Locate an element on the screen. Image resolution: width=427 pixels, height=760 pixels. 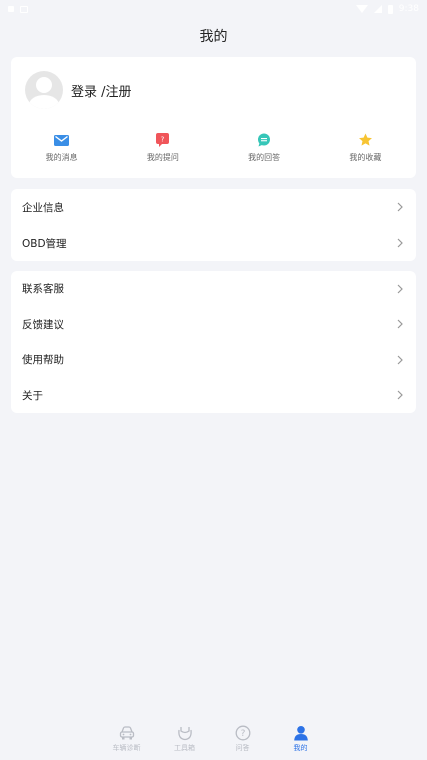
menu-item-contact-support: 联系客服 is located at coordinates (213, 289).